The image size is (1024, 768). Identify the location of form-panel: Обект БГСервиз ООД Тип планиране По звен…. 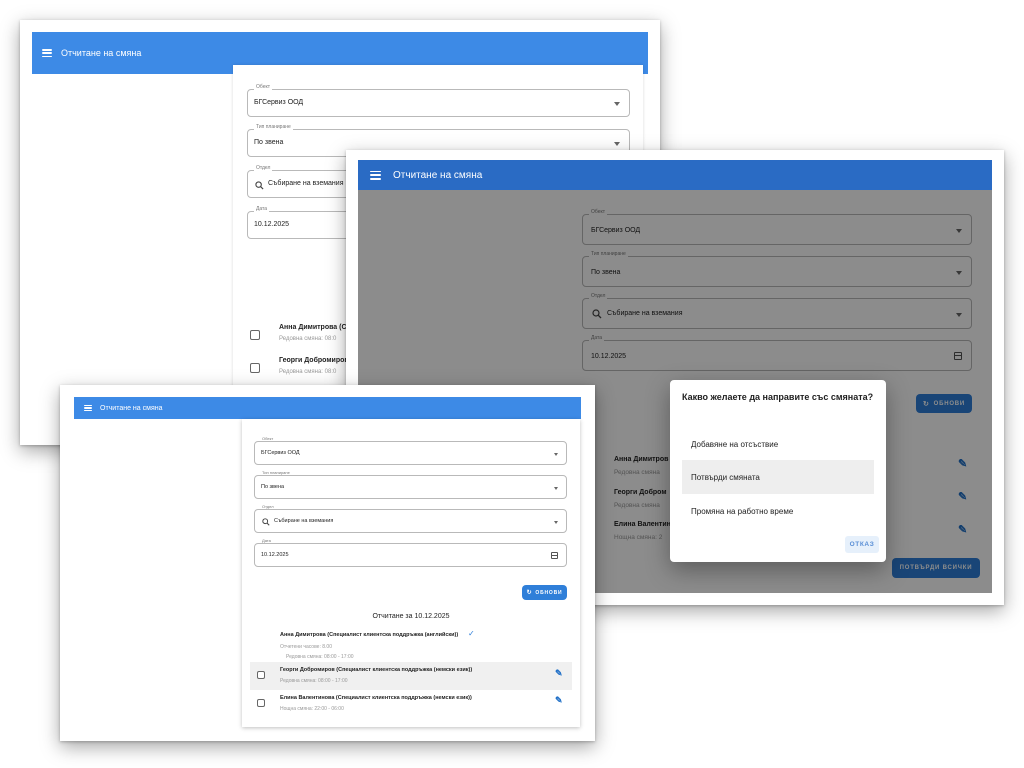
(411, 573).